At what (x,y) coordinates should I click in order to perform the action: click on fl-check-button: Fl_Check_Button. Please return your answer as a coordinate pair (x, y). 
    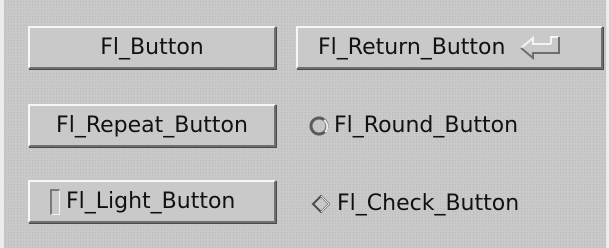
    Looking at the image, I should click on (456, 203).